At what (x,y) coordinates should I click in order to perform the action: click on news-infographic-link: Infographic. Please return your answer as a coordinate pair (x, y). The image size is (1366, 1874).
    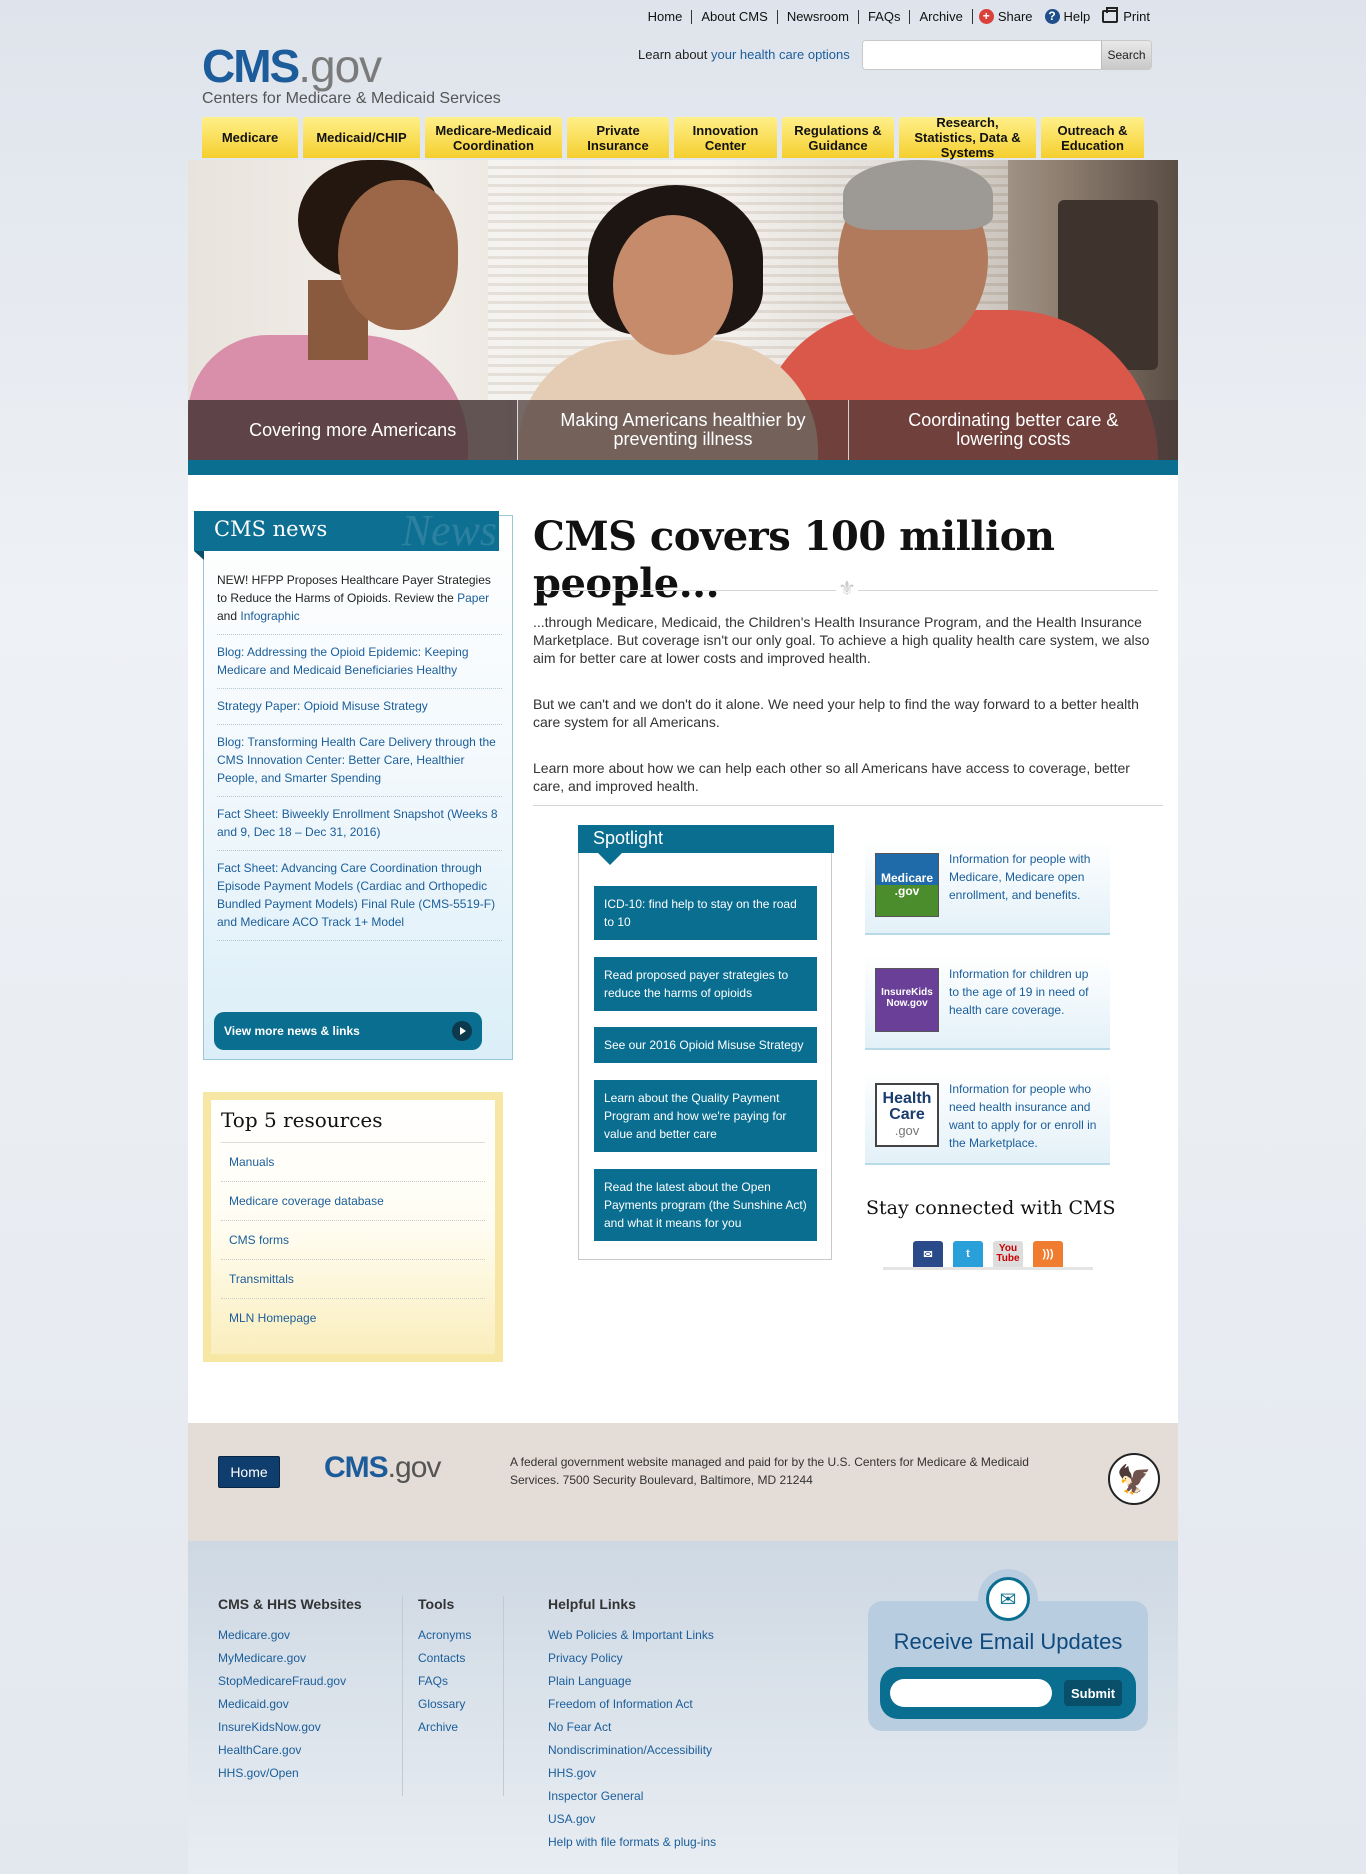
    Looking at the image, I should click on (269, 616).